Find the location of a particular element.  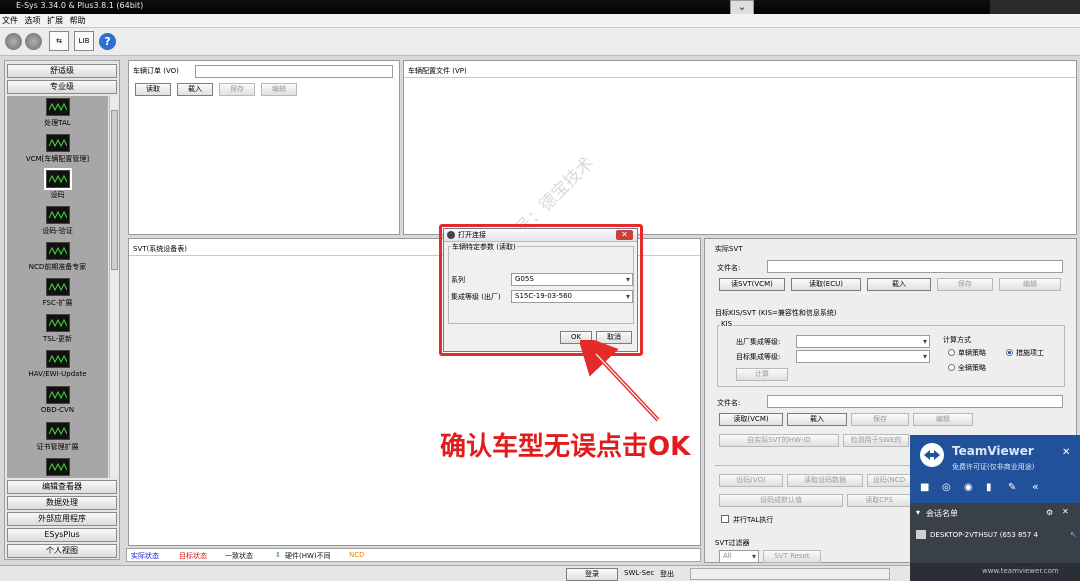

menu-file: 文件 is located at coordinates (10, 20).